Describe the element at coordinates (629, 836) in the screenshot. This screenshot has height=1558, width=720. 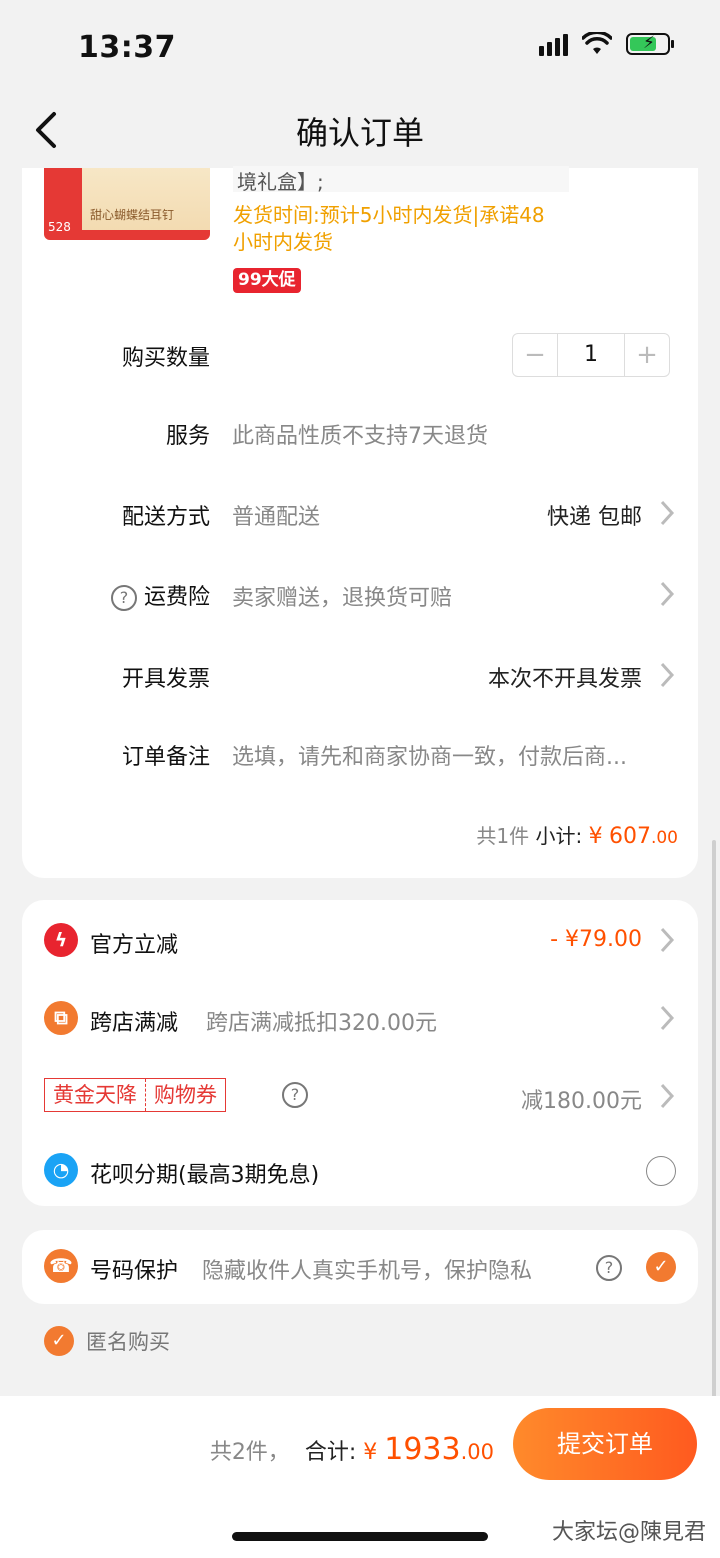
I see `subtotal-amount: 607` at that location.